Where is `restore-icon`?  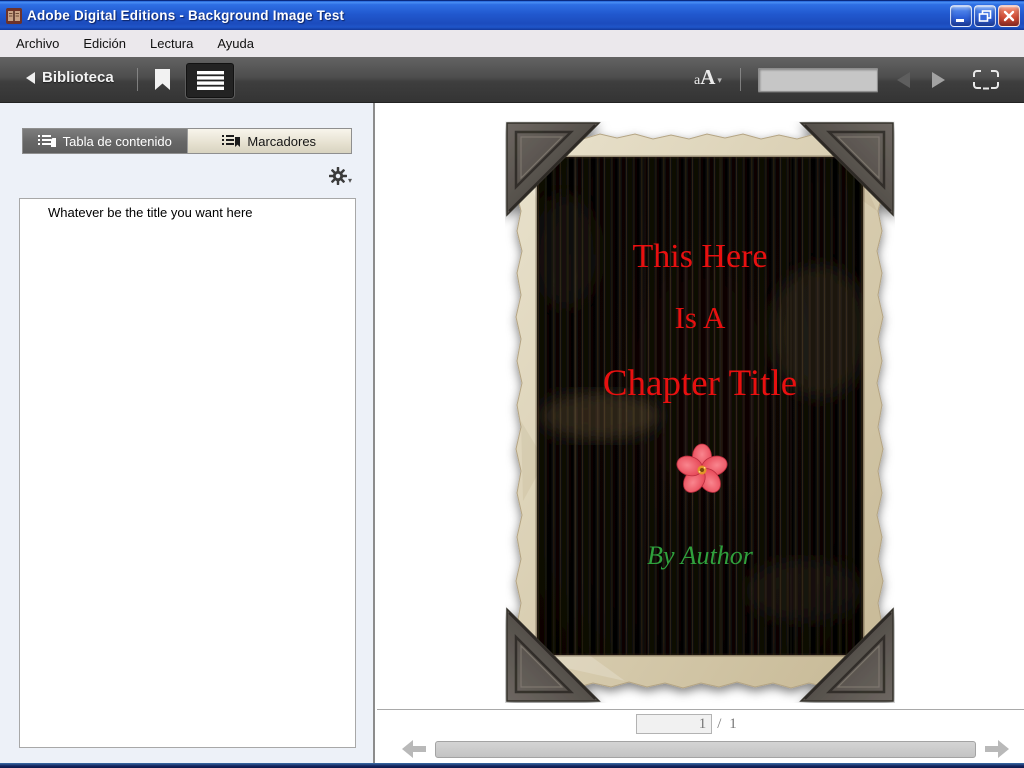
restore-icon is located at coordinates (985, 15).